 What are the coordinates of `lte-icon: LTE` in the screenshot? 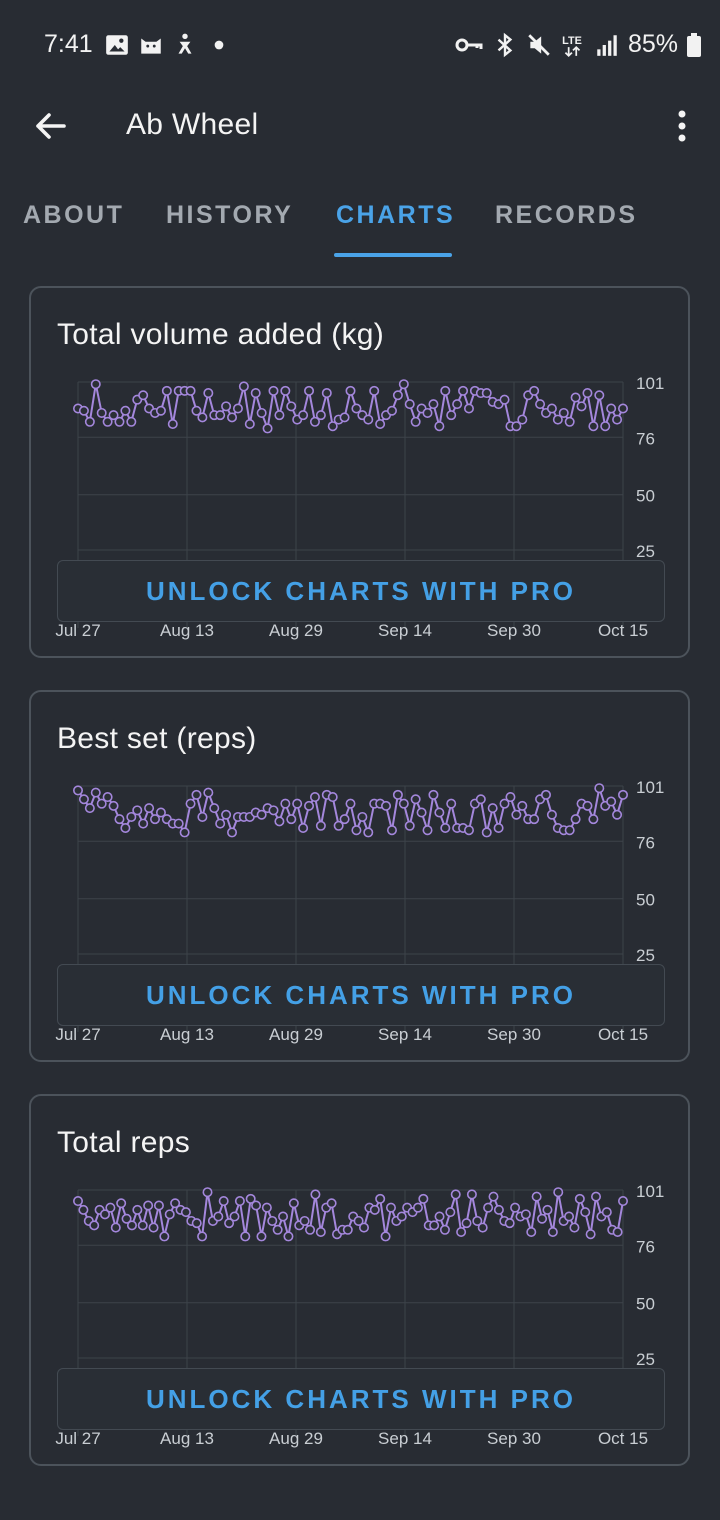 It's located at (572, 45).